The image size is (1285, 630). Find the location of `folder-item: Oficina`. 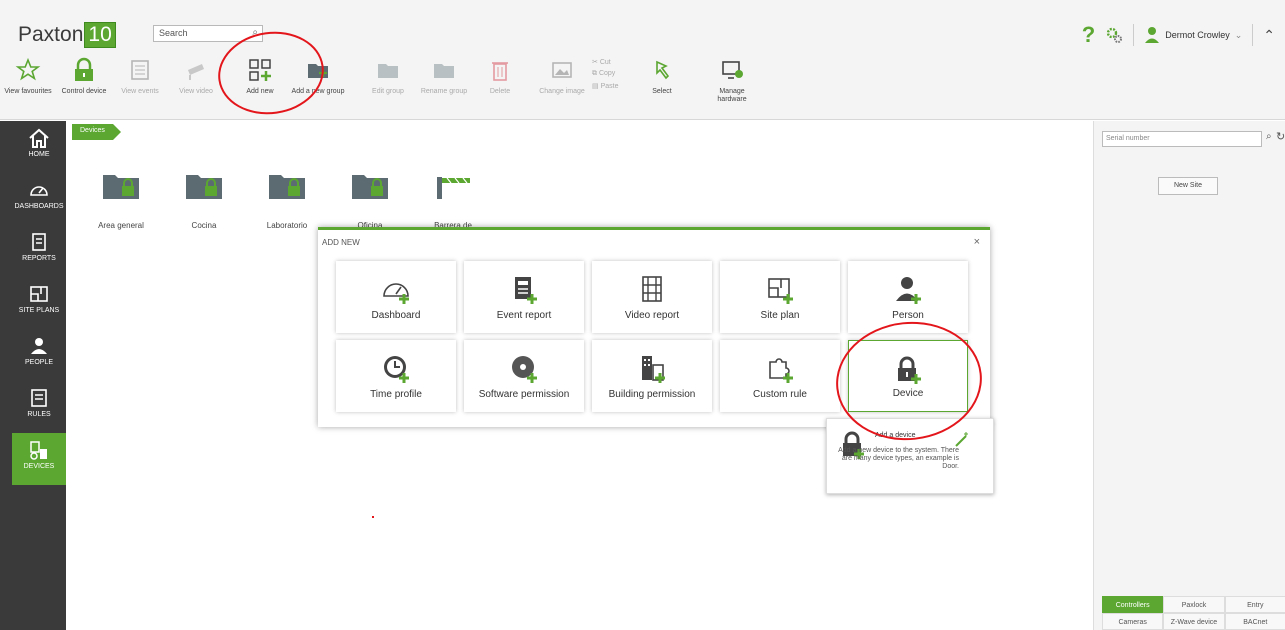

folder-item: Oficina is located at coordinates (370, 199).